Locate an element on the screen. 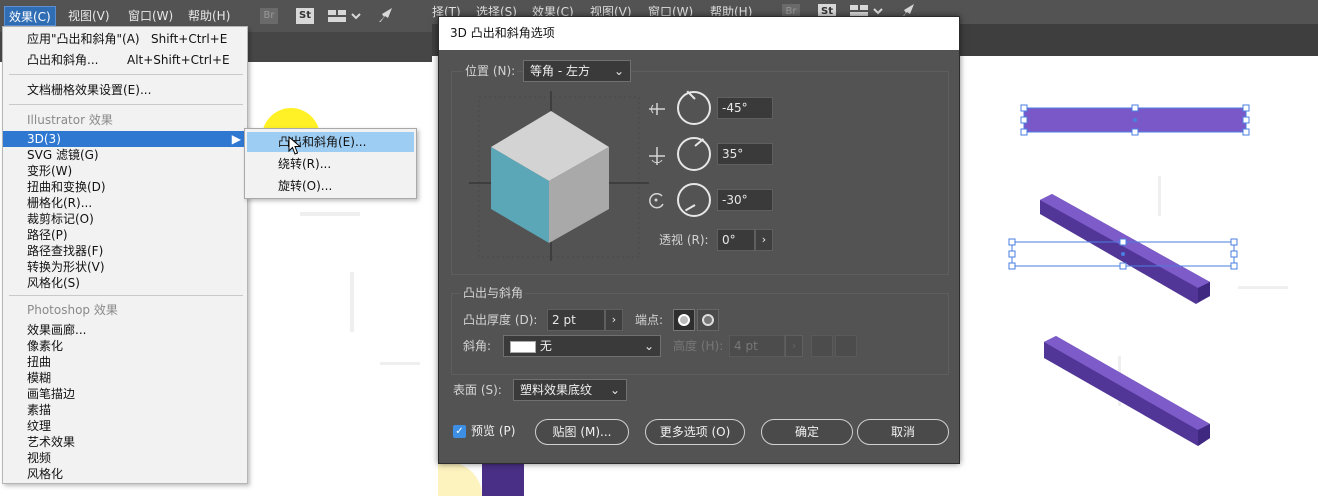 The height and width of the screenshot is (496, 1318). bevel-dropdown: 无 ⌄ is located at coordinates (582, 346).